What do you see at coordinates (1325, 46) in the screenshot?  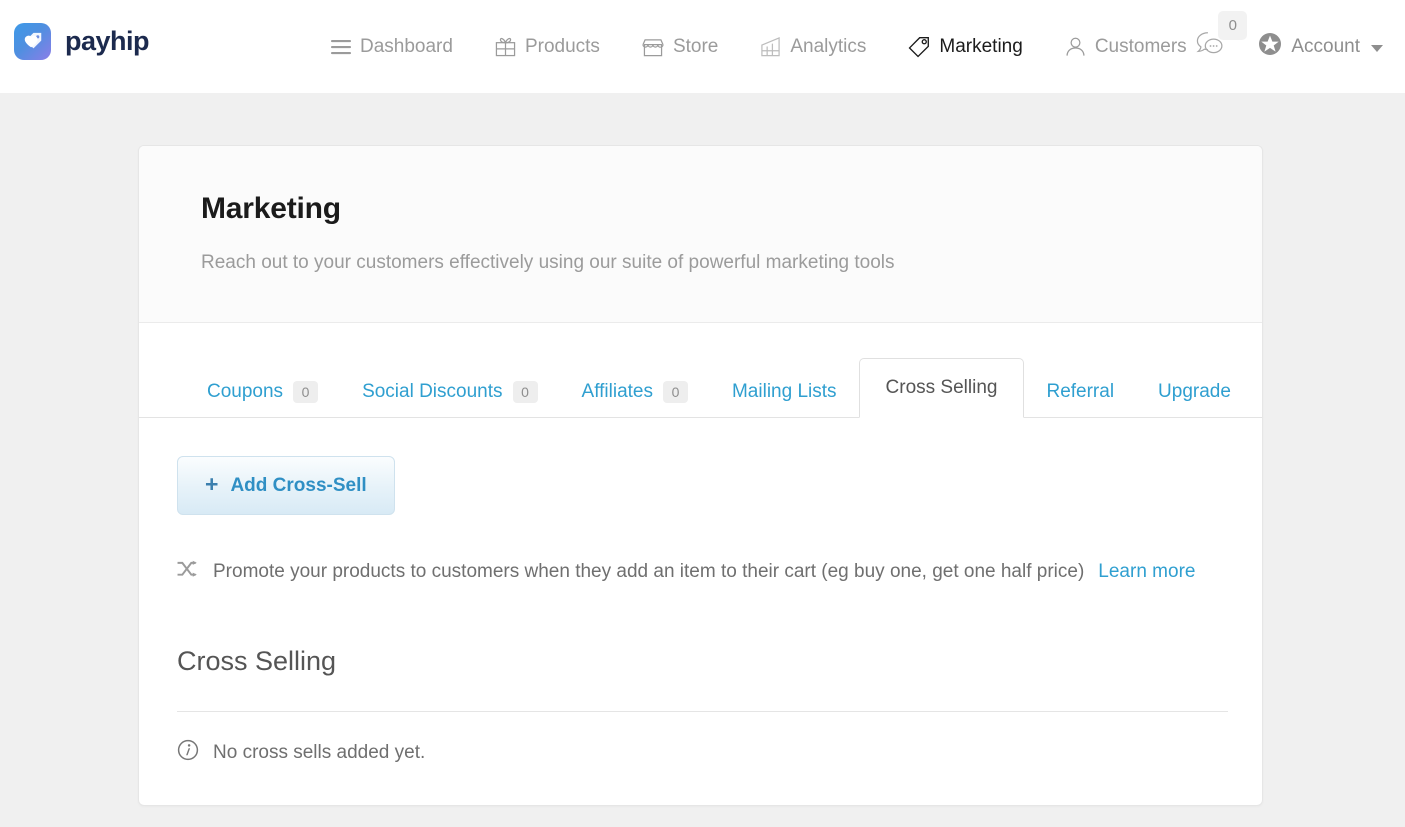 I see `account-label: Account` at bounding box center [1325, 46].